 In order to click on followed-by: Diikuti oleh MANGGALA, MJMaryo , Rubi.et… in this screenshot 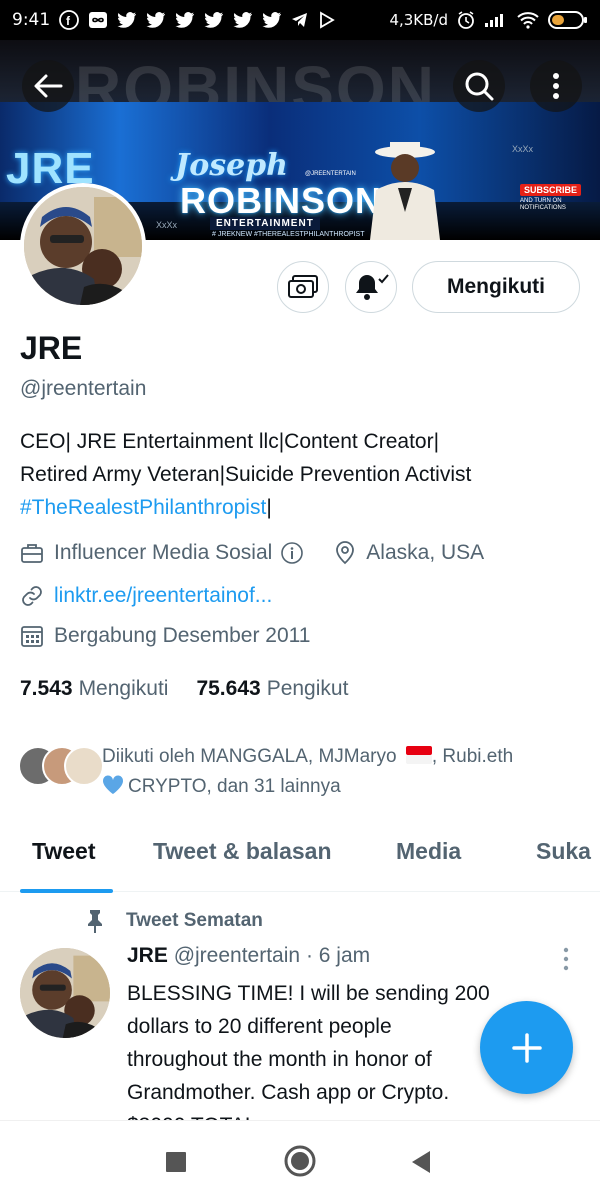, I will do `click(300, 772)`.